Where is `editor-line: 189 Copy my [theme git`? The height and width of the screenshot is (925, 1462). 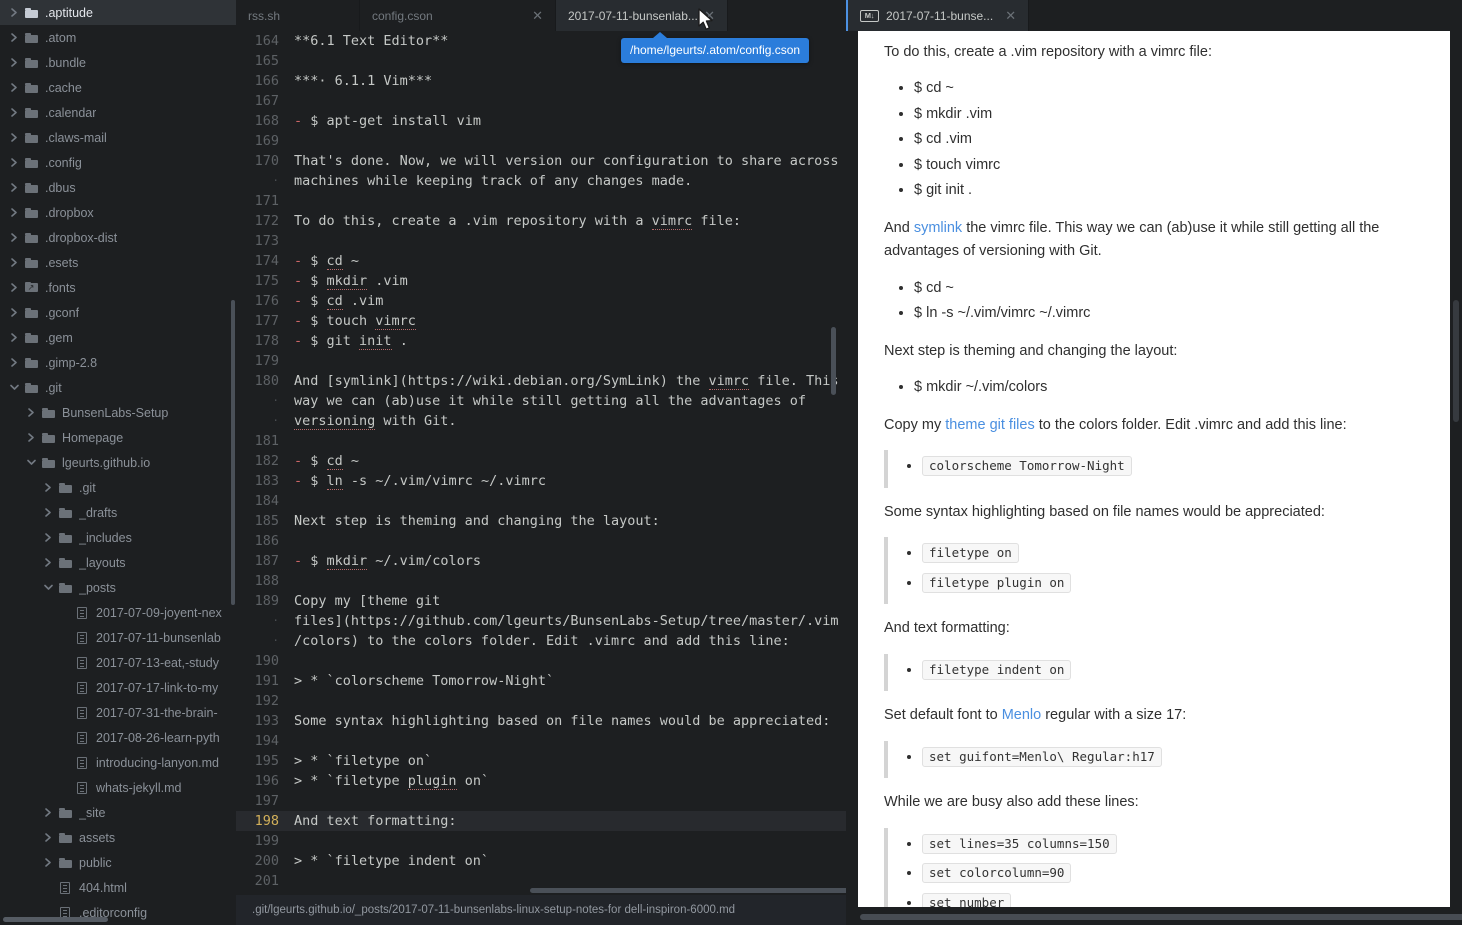 editor-line: 189 Copy my [theme git is located at coordinates (541, 601).